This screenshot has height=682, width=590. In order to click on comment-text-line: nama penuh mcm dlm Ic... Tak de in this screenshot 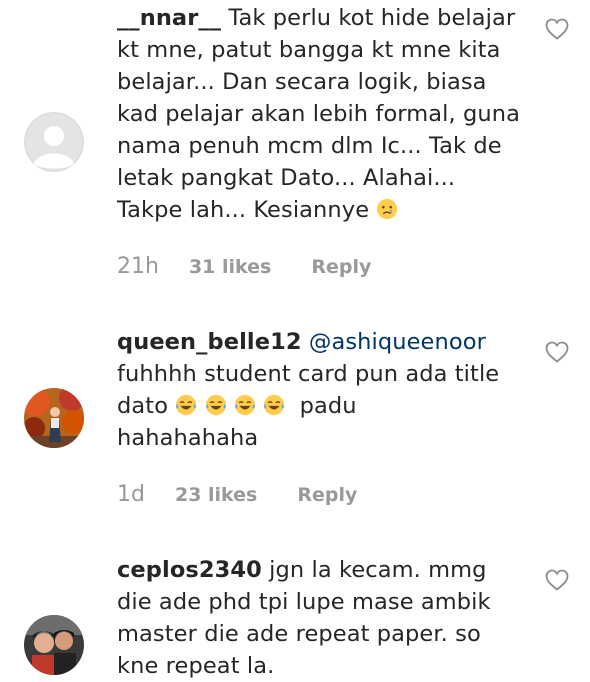, I will do `click(309, 146)`.